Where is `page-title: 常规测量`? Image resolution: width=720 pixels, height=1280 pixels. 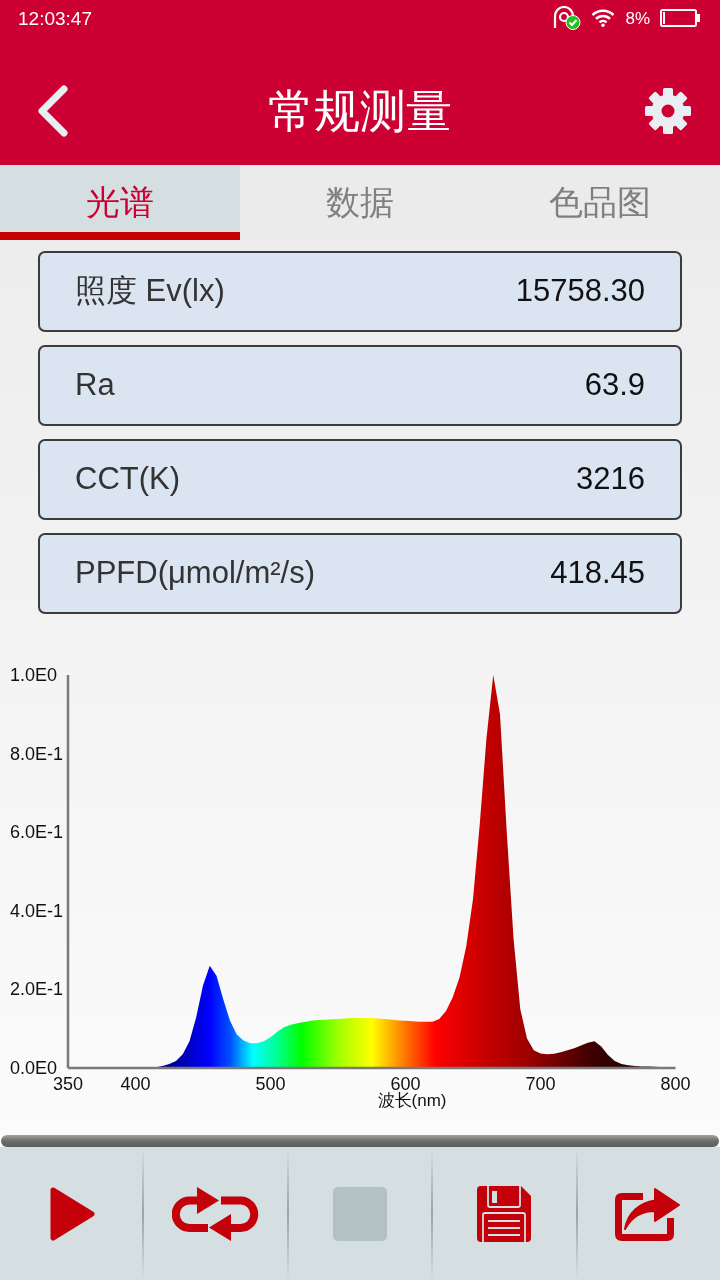
page-title: 常规测量 is located at coordinates (360, 110).